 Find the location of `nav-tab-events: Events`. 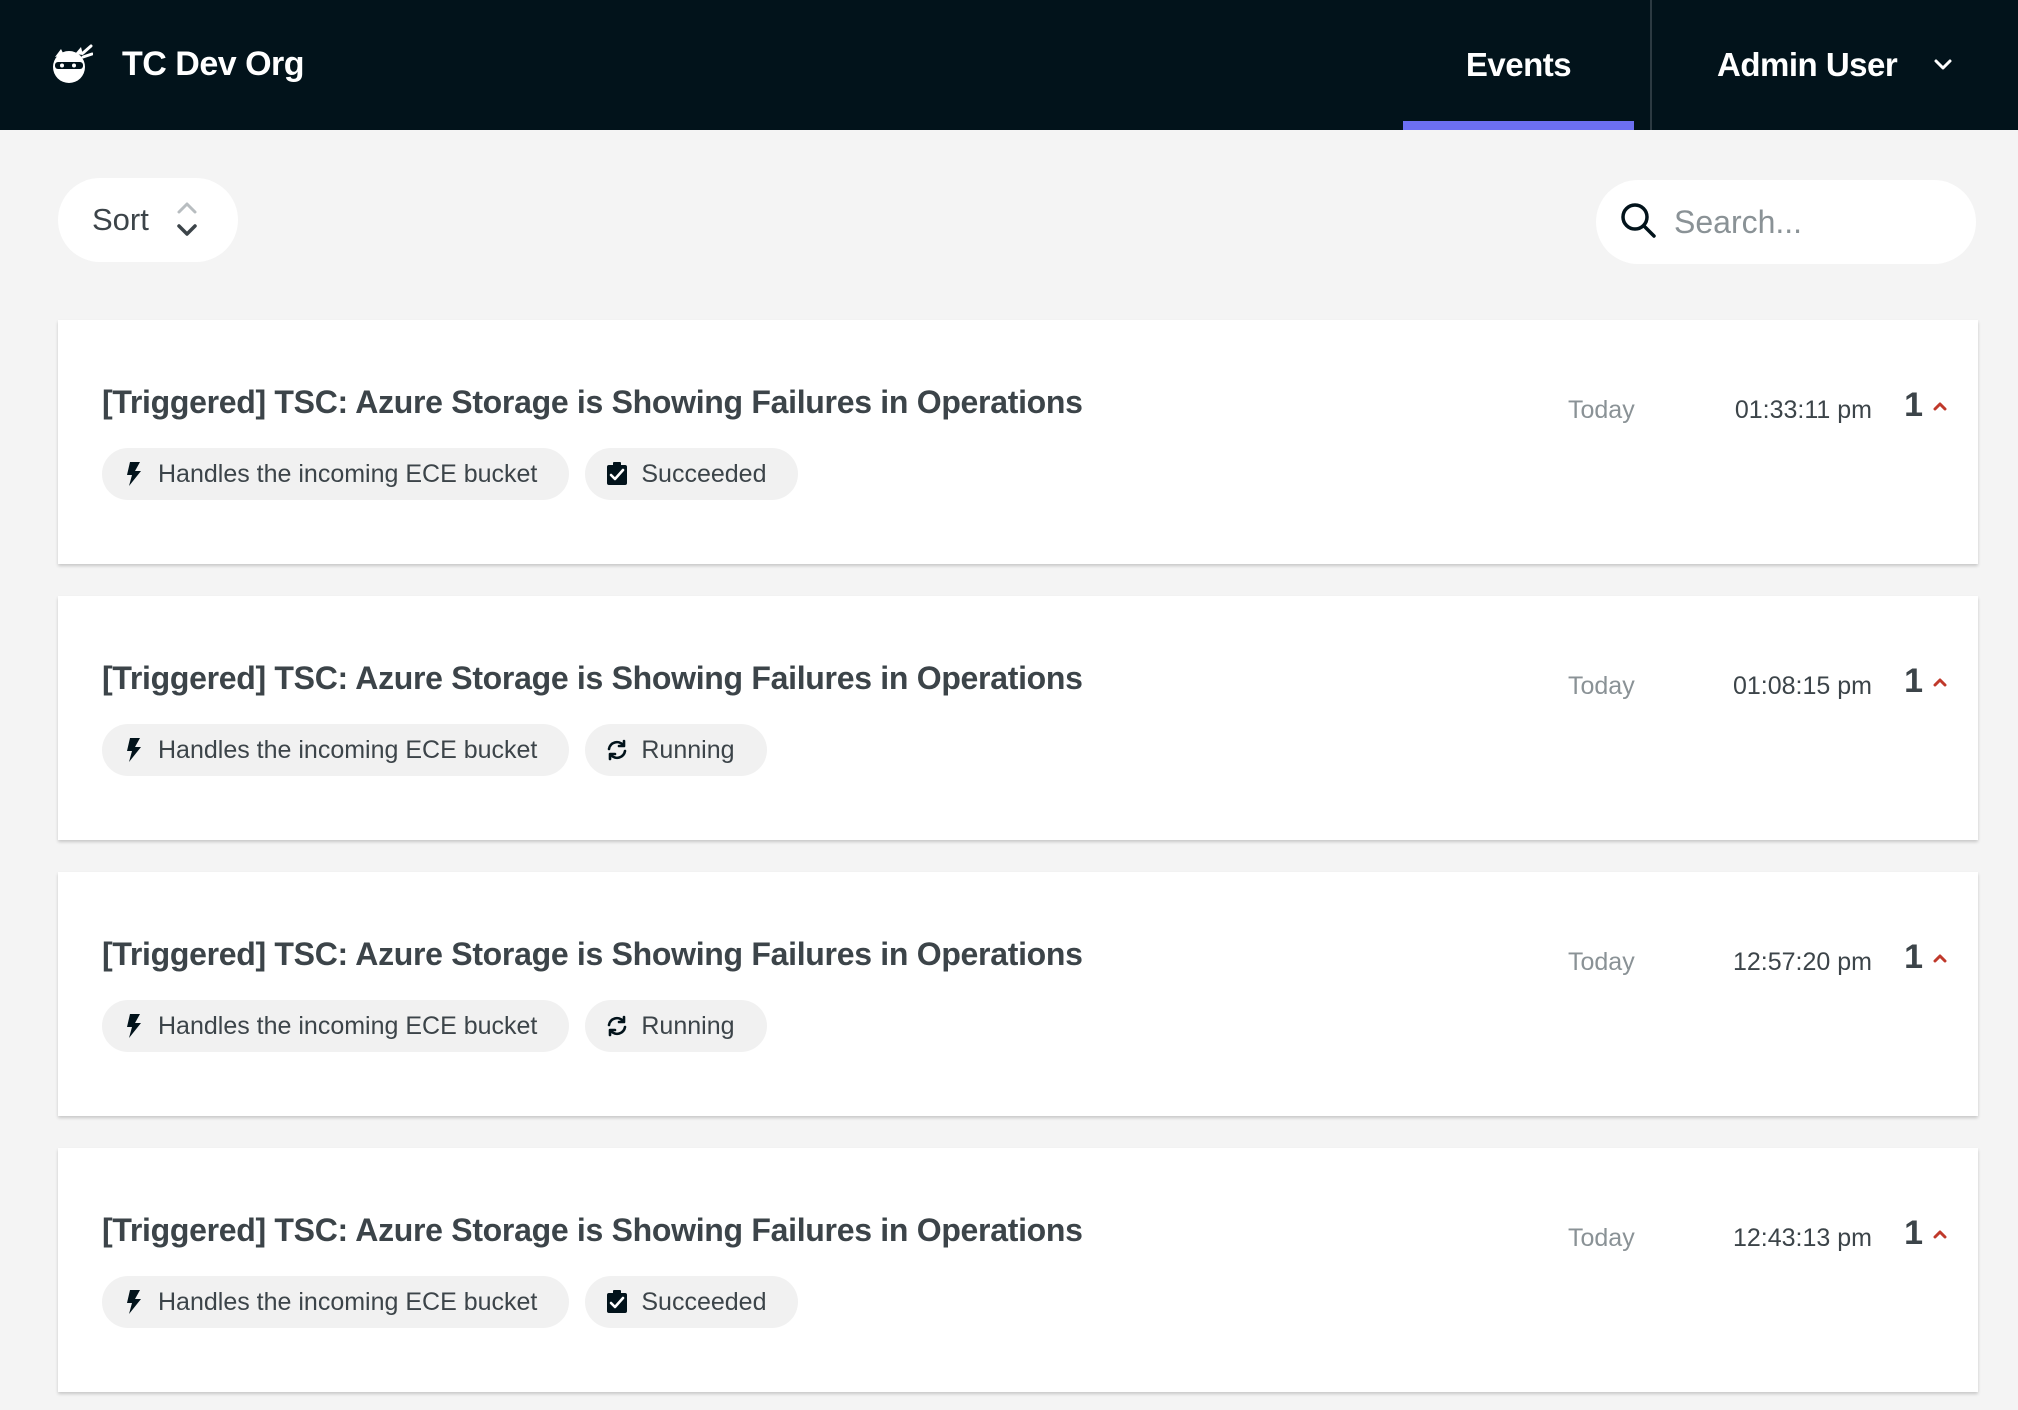

nav-tab-events: Events is located at coordinates (1518, 65).